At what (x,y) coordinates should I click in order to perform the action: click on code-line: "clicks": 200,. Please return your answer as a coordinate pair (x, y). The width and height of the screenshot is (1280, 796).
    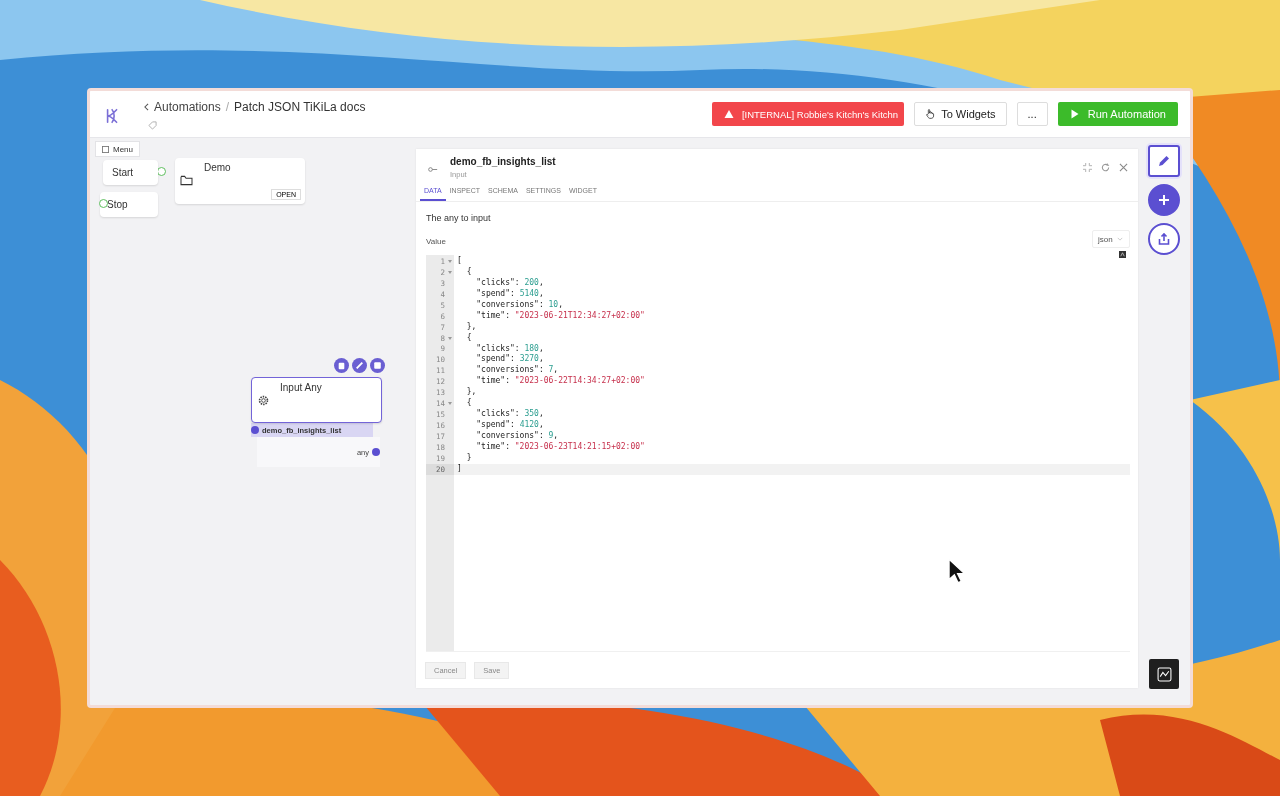
    Looking at the image, I should click on (509, 283).